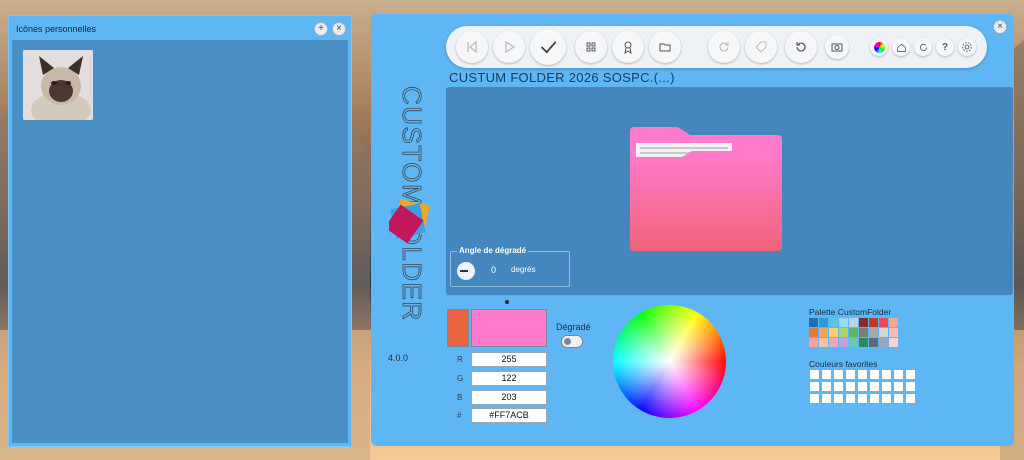 The width and height of the screenshot is (1024, 460). I want to click on gradient-toggle, so click(572, 341).